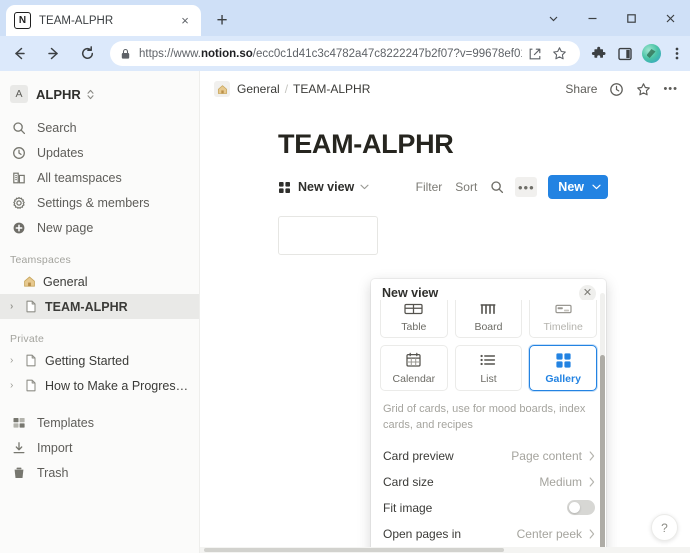  What do you see at coordinates (185, 21) in the screenshot?
I see `close-icon: ×` at bounding box center [185, 21].